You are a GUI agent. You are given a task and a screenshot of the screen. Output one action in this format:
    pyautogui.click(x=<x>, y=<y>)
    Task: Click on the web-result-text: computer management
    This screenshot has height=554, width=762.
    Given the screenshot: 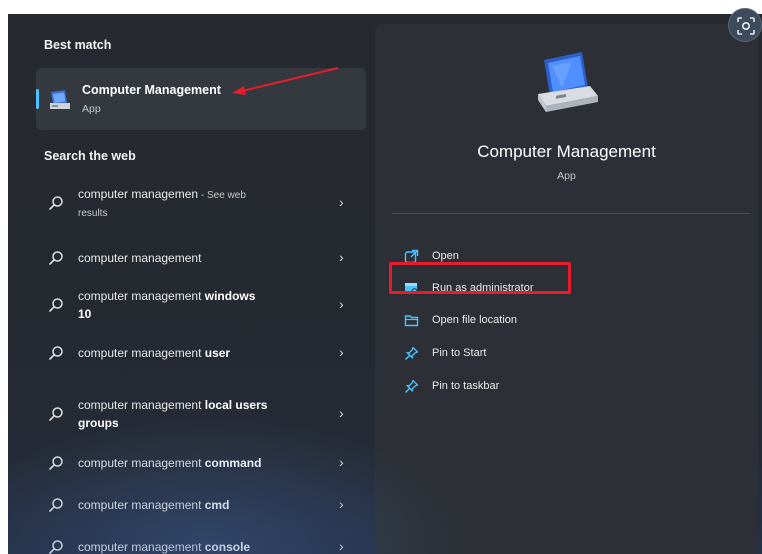 What is the action you would take?
    pyautogui.click(x=198, y=259)
    